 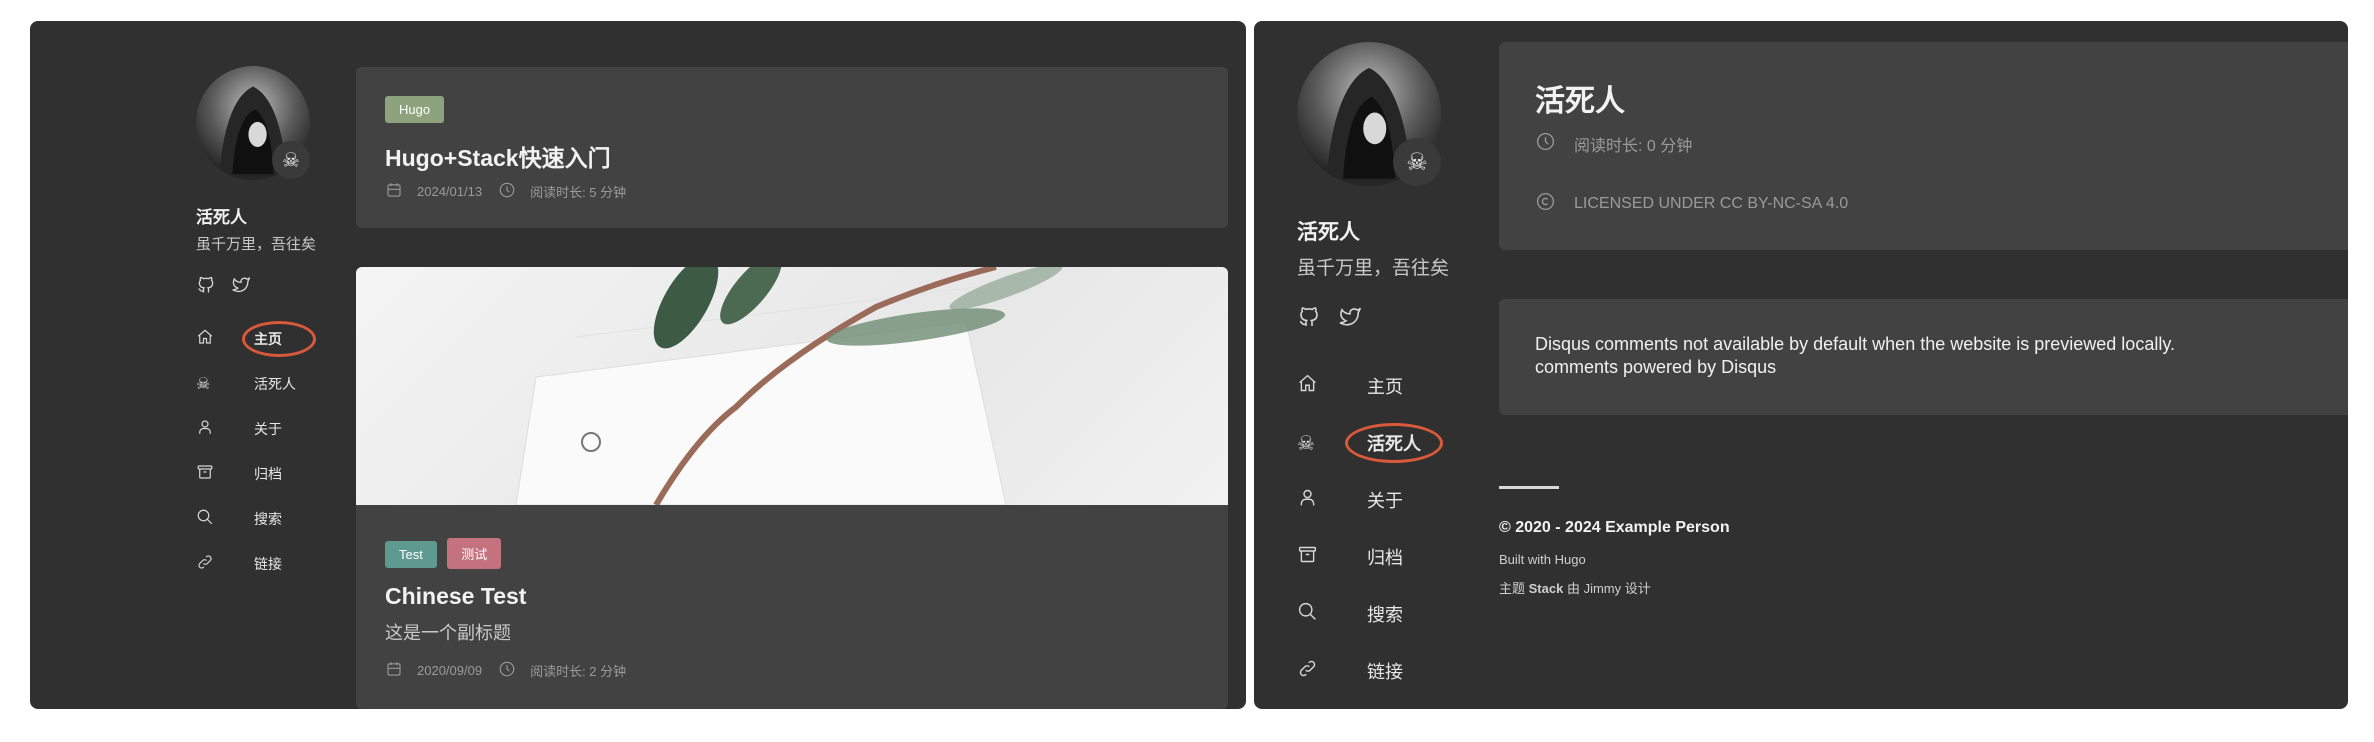 I want to click on article-meta: 阅读时长: 0 分钟, so click(x=1613, y=144).